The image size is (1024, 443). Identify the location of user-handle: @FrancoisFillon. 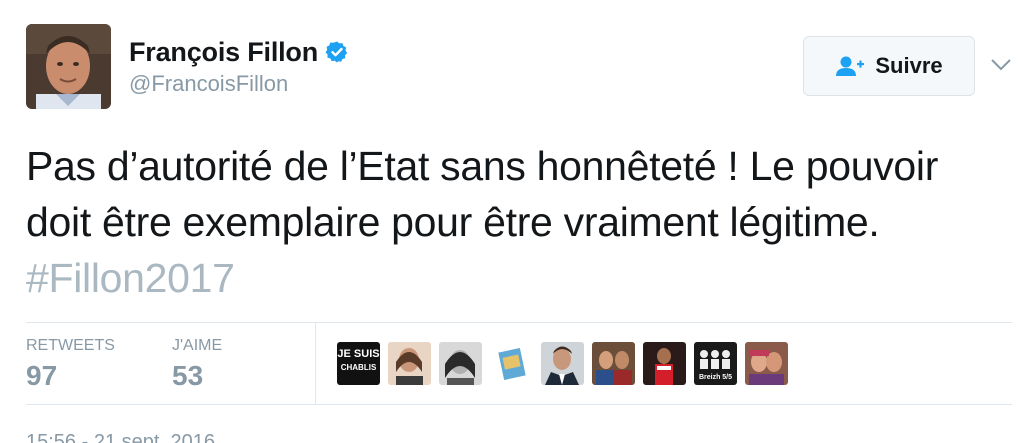
(239, 84).